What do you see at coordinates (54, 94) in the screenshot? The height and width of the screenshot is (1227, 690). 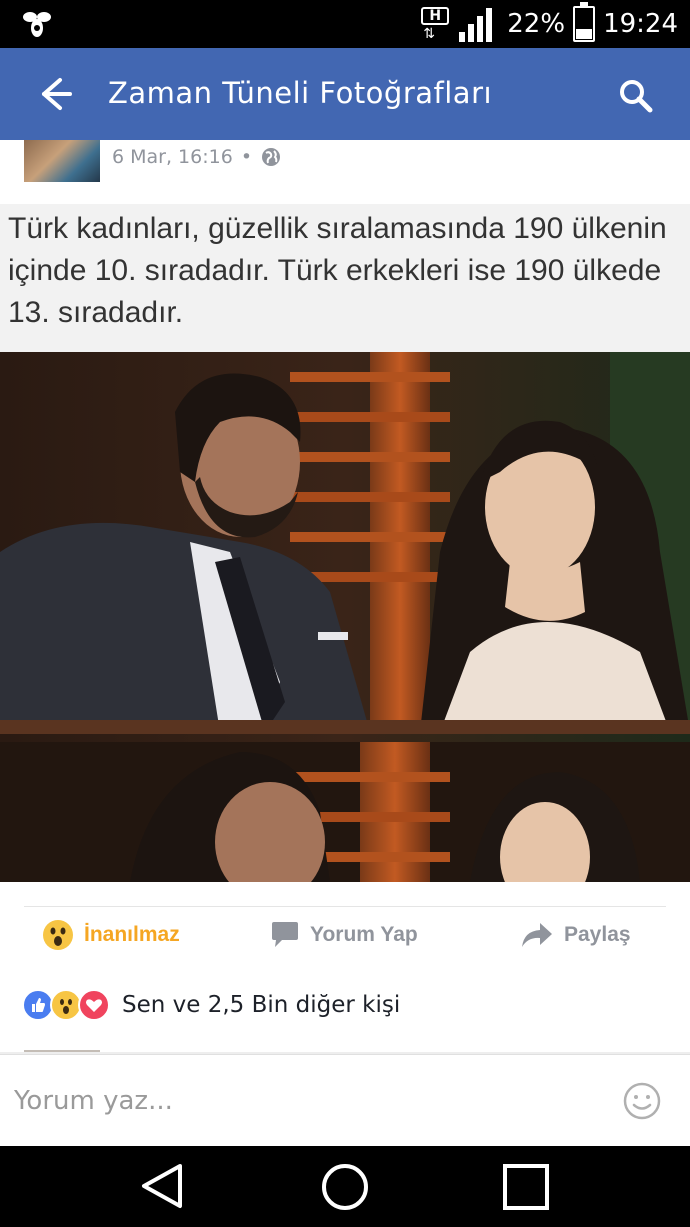 I see `arrow-left-icon` at bounding box center [54, 94].